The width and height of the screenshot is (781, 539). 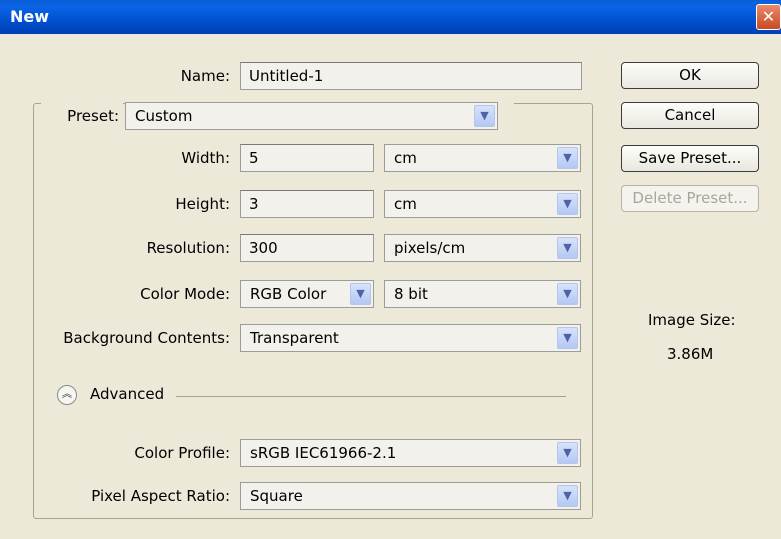 What do you see at coordinates (82, 116) in the screenshot?
I see `preset-label: Preset:` at bounding box center [82, 116].